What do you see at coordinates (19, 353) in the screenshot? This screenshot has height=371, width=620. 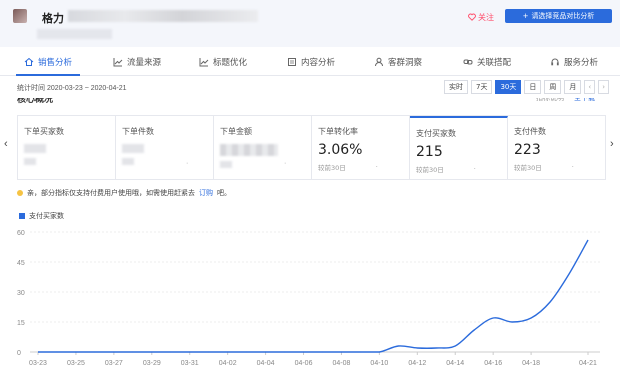 I see `y-tick-label: 0` at bounding box center [19, 353].